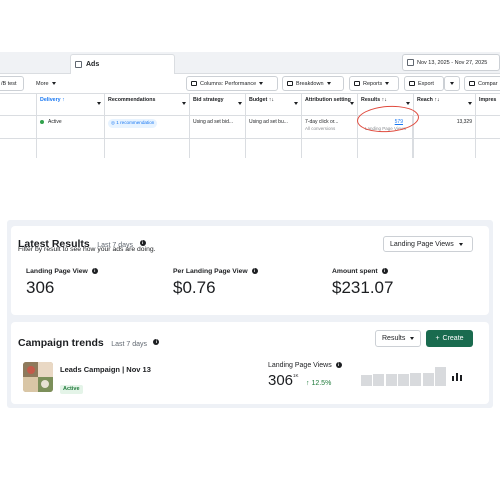 This screenshot has height=500, width=500. I want to click on column-budget-label: Budget ↑↓, so click(262, 100).